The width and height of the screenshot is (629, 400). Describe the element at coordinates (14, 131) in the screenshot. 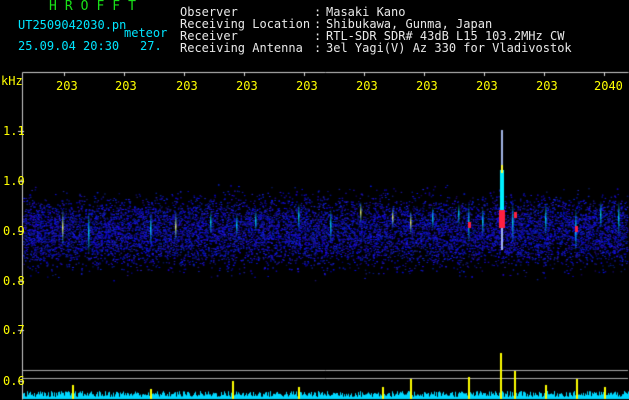

I see `y-tick: 1.1` at that location.